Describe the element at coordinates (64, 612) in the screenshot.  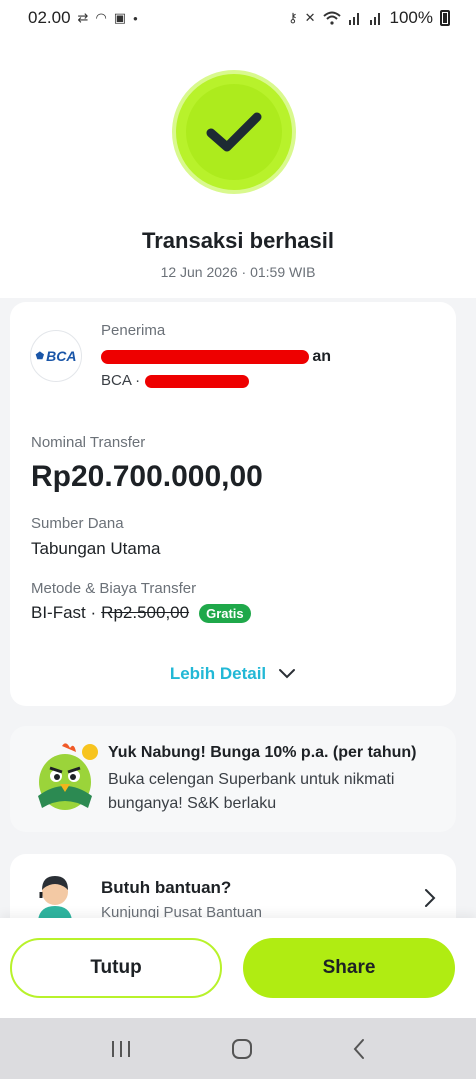
I see `method-name: BI-Fast ·` at that location.